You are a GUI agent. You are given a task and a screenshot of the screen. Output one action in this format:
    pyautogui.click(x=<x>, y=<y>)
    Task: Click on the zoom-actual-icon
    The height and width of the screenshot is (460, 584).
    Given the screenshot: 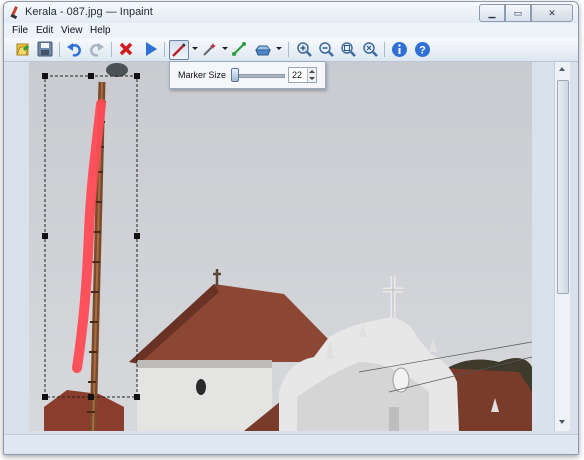 What is the action you would take?
    pyautogui.click(x=370, y=49)
    